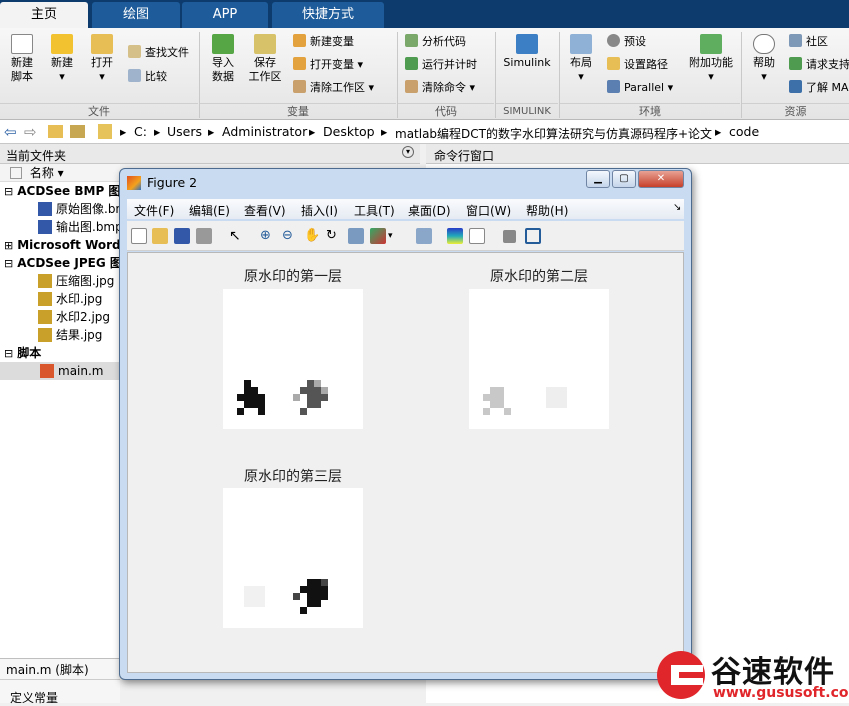  Describe the element at coordinates (637, 65) in the screenshot. I see `set-path-button: 设置路径` at that location.